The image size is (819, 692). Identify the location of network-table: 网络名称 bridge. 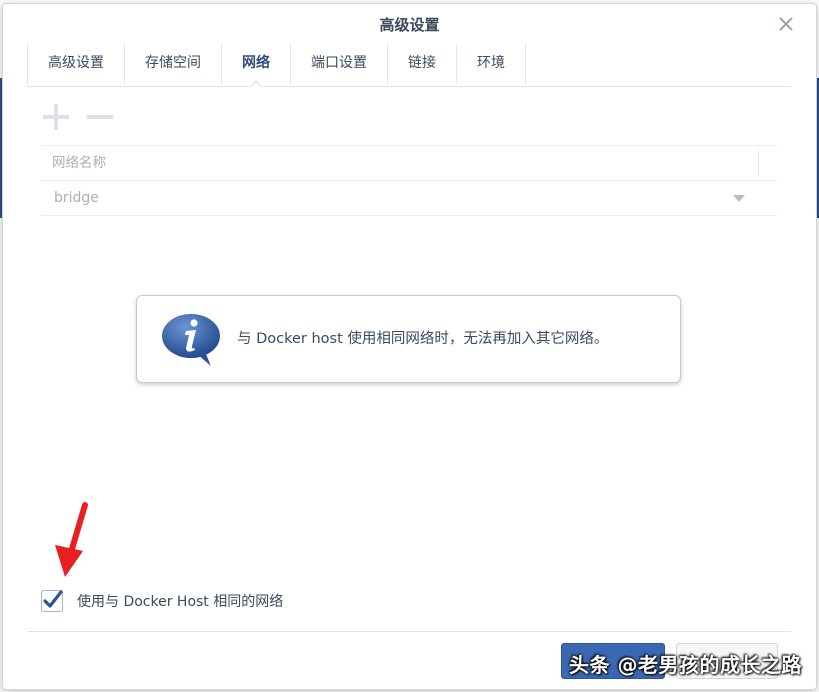
(409, 180).